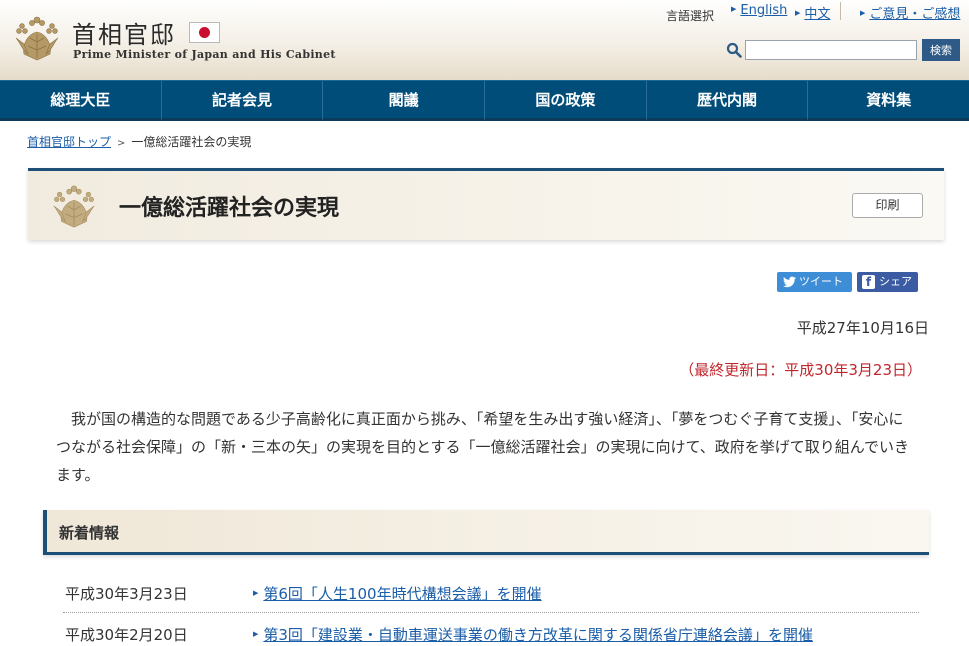 This screenshot has width=969, height=646. Describe the element at coordinates (124, 32) in the screenshot. I see `site-title: 首相官邸` at that location.